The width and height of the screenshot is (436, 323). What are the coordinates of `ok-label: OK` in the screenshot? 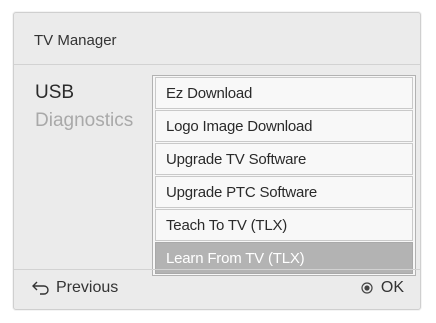 It's located at (392, 287).